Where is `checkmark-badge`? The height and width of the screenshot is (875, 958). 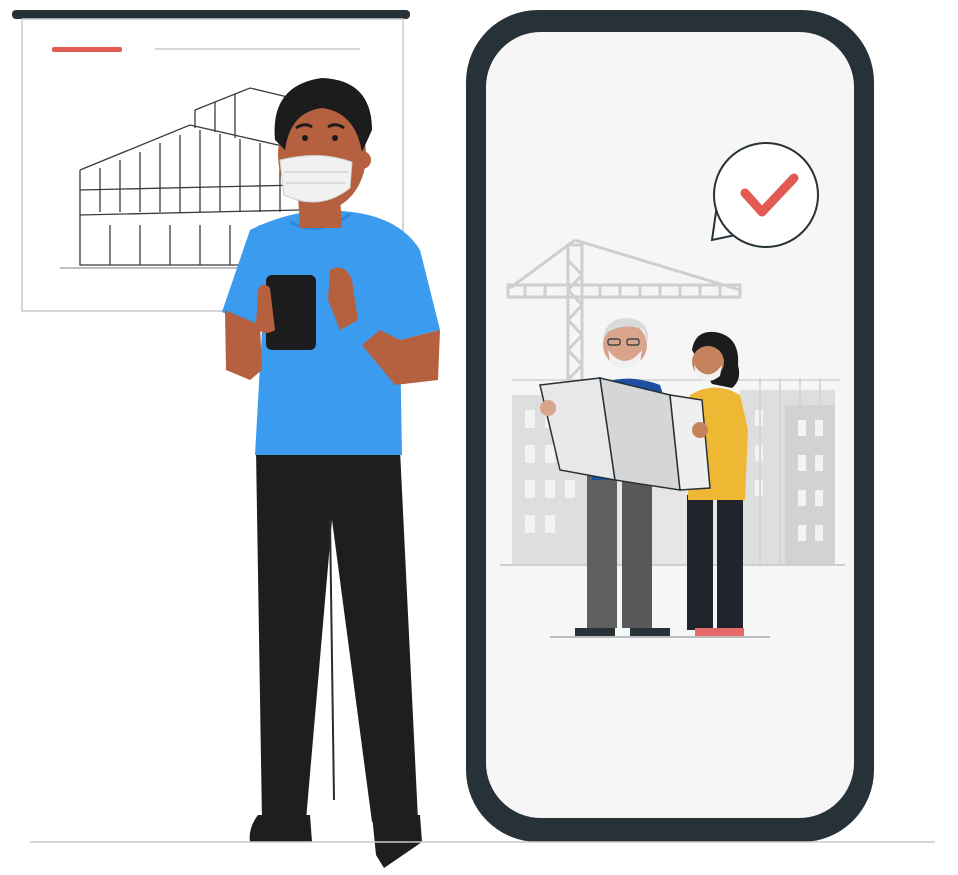
checkmark-badge is located at coordinates (764, 195).